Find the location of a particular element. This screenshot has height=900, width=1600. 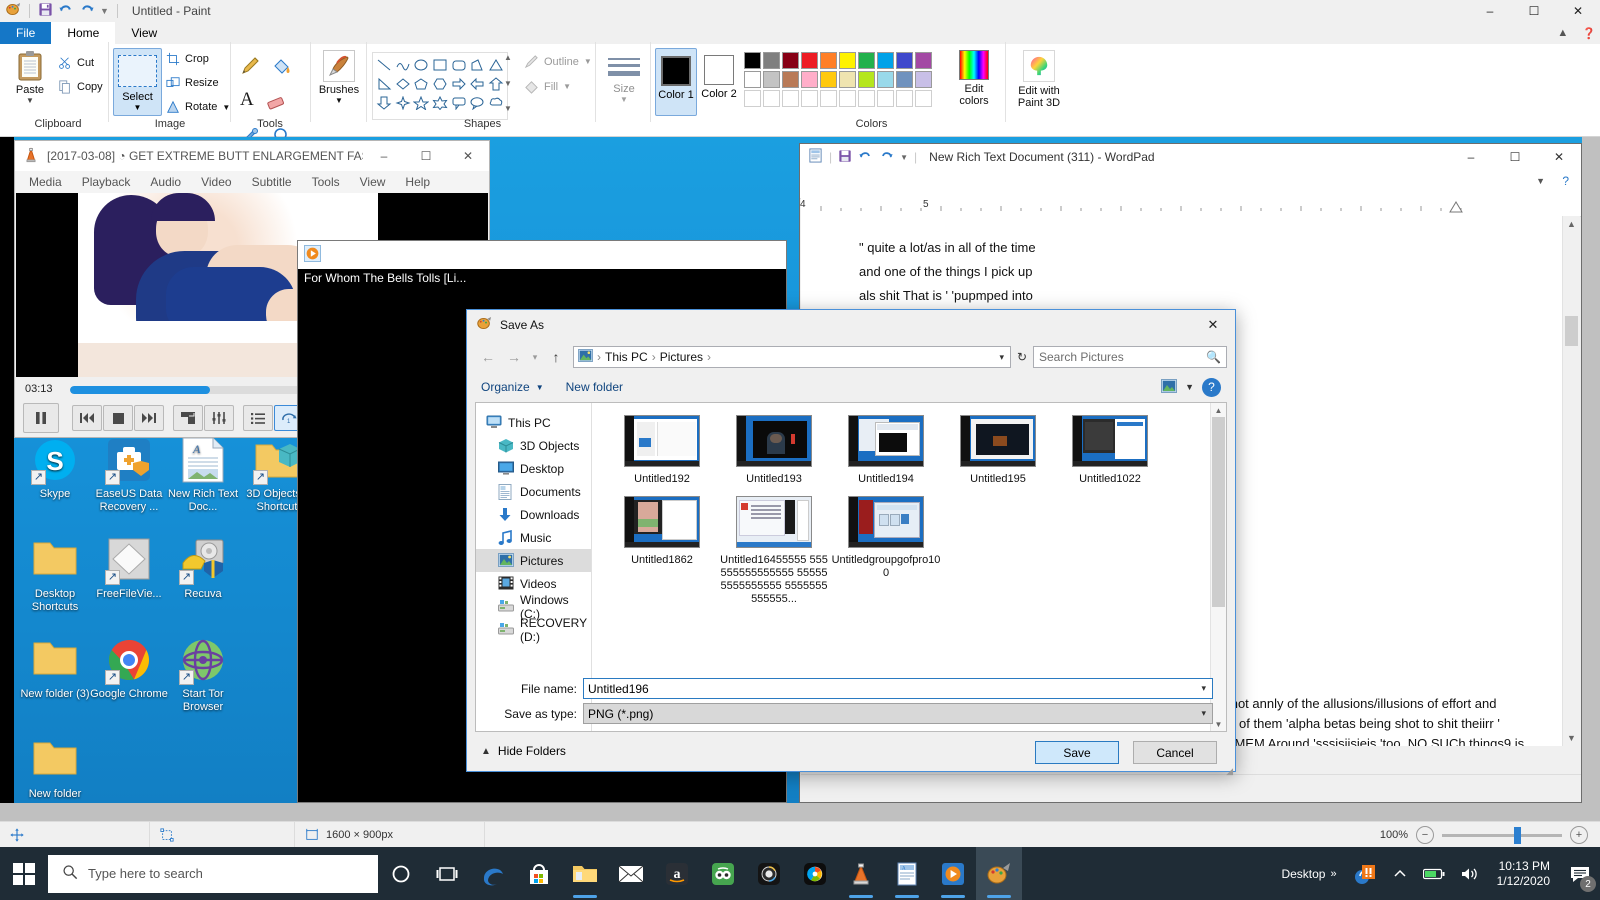

edit-with-paint3d-button: Edit with Paint 3D is located at coordinates (1039, 79).